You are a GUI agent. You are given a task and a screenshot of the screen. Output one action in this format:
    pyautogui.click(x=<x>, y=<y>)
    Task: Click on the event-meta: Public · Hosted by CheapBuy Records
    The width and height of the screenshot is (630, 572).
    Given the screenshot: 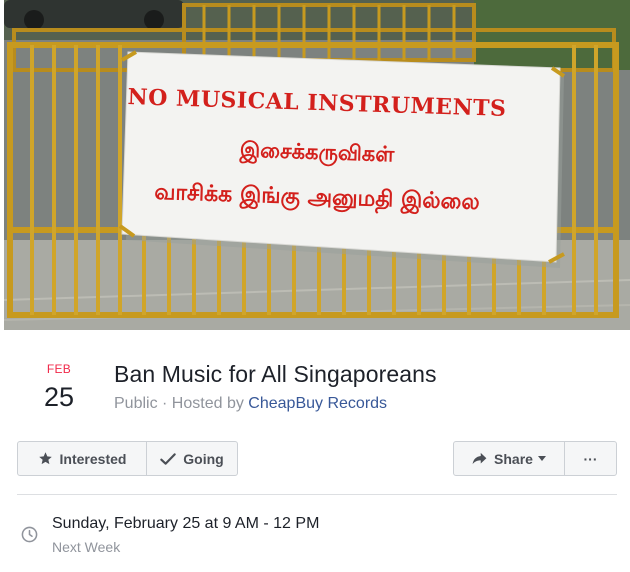 What is the action you would take?
    pyautogui.click(x=250, y=404)
    